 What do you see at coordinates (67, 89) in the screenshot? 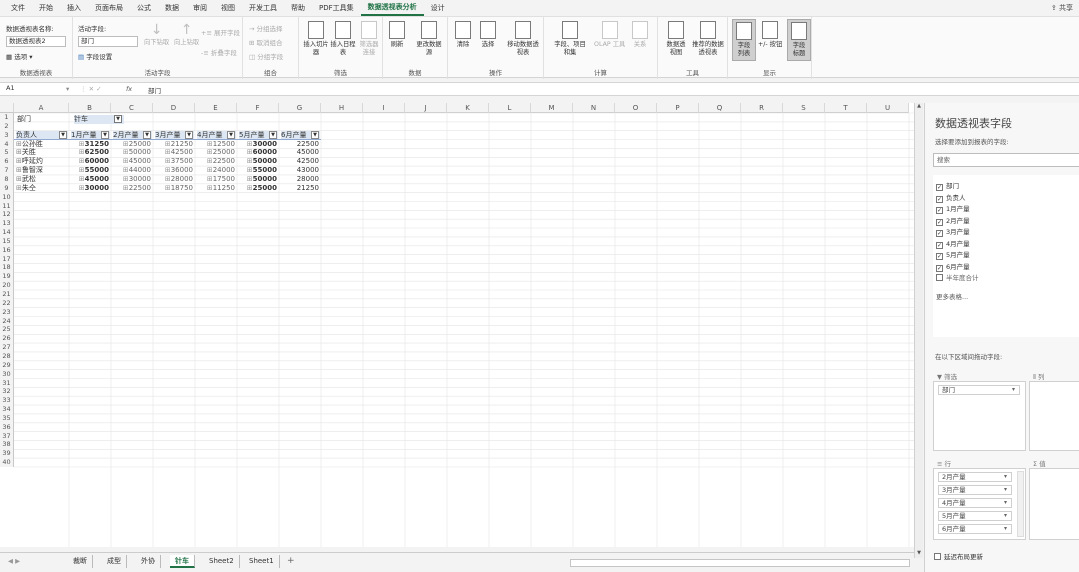
I see `name-box-dropdown-icon: ▾` at bounding box center [67, 89].